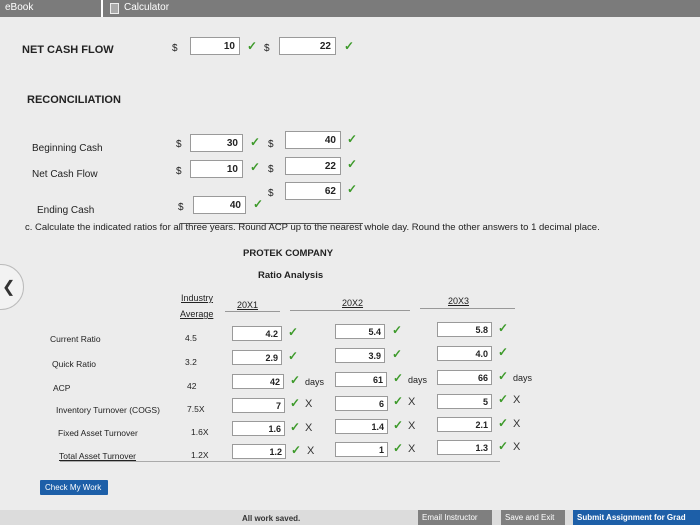 The height and width of the screenshot is (525, 700). I want to click on tab-calculator-label: Calculator, so click(147, 7).